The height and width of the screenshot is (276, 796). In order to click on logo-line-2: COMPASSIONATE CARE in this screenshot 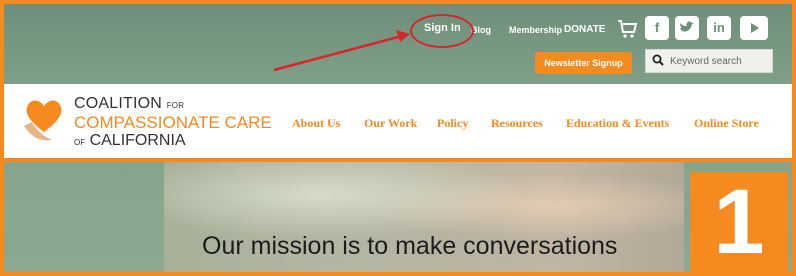, I will do `click(173, 122)`.